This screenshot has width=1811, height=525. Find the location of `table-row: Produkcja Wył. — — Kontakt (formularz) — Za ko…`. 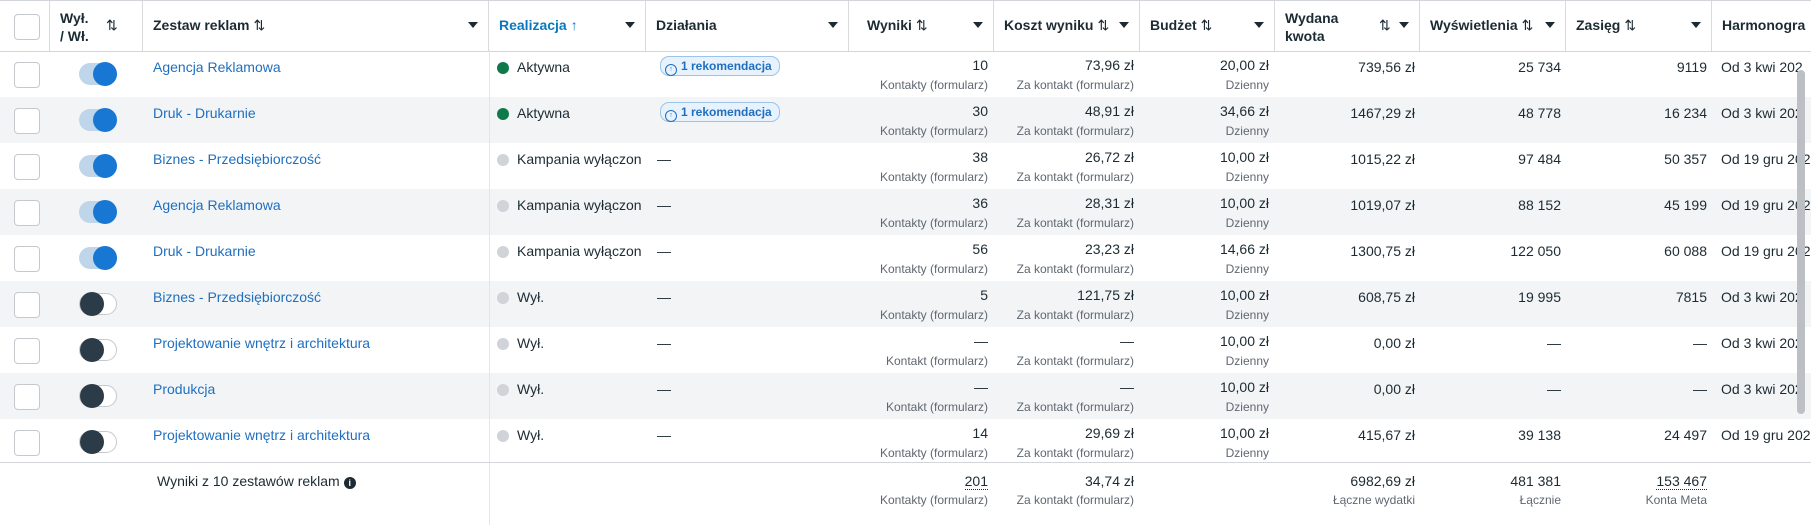

table-row: Produkcja Wył. — — Kontakt (formularz) — Za ko… is located at coordinates (905, 396).